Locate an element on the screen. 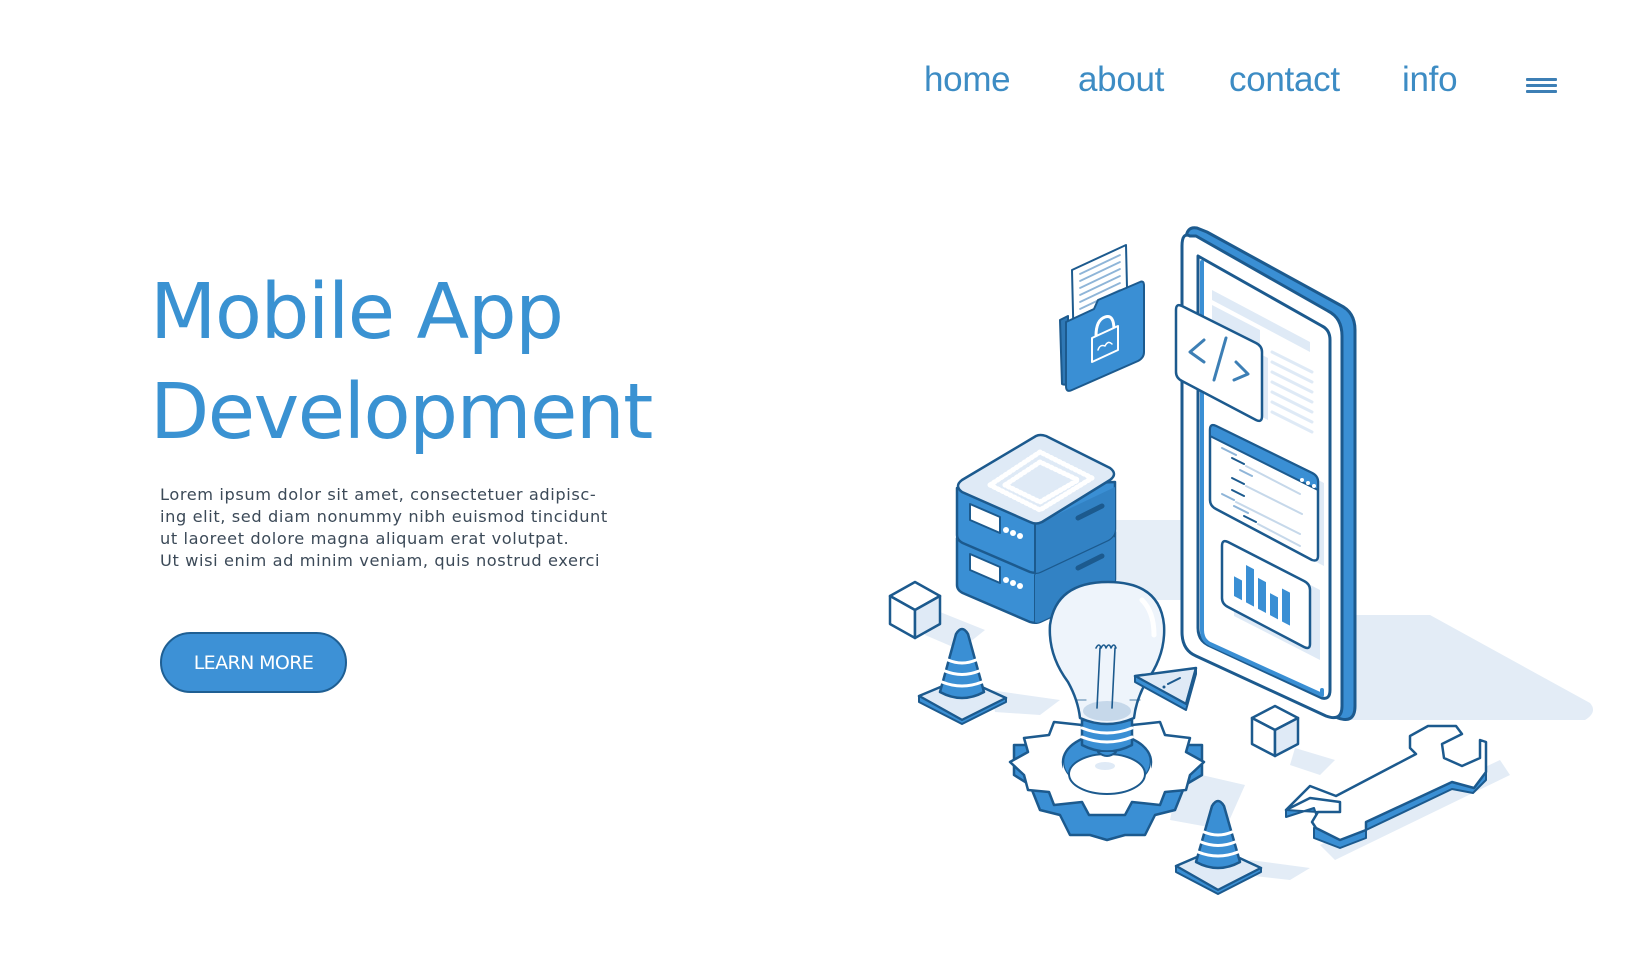 This screenshot has height=980, width=1642. wrench-icon is located at coordinates (1386, 786).